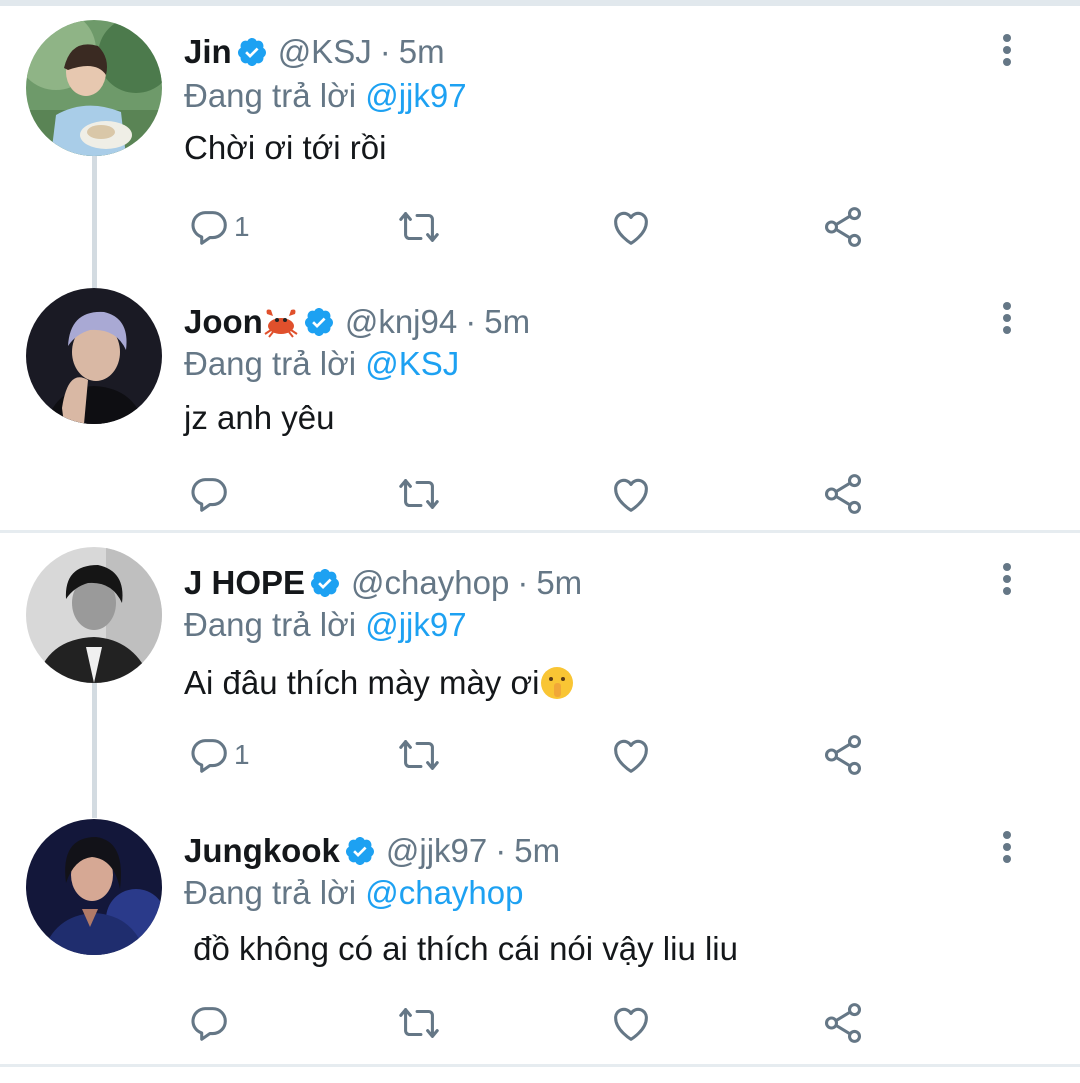 The width and height of the screenshot is (1080, 1083). What do you see at coordinates (94, 887) in the screenshot?
I see `avatar-jungkook` at bounding box center [94, 887].